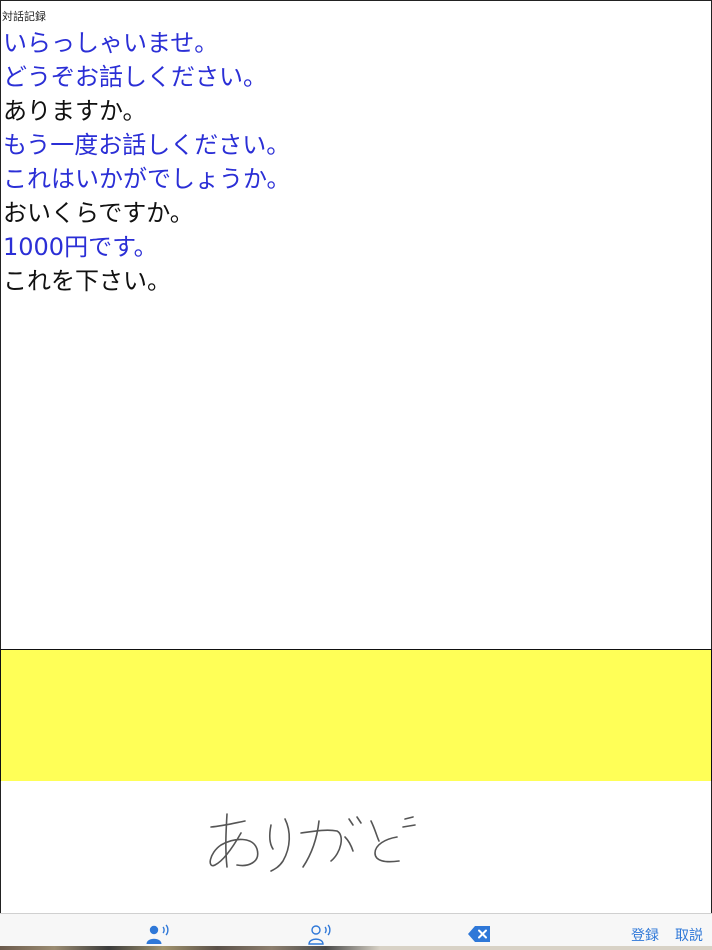 The height and width of the screenshot is (950, 712). What do you see at coordinates (87, 281) in the screenshot?
I see `log-line: これを下さい。` at bounding box center [87, 281].